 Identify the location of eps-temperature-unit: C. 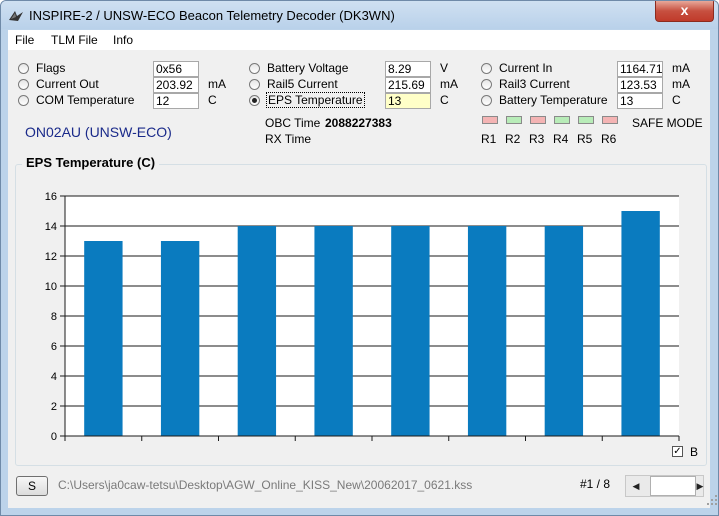
(444, 100).